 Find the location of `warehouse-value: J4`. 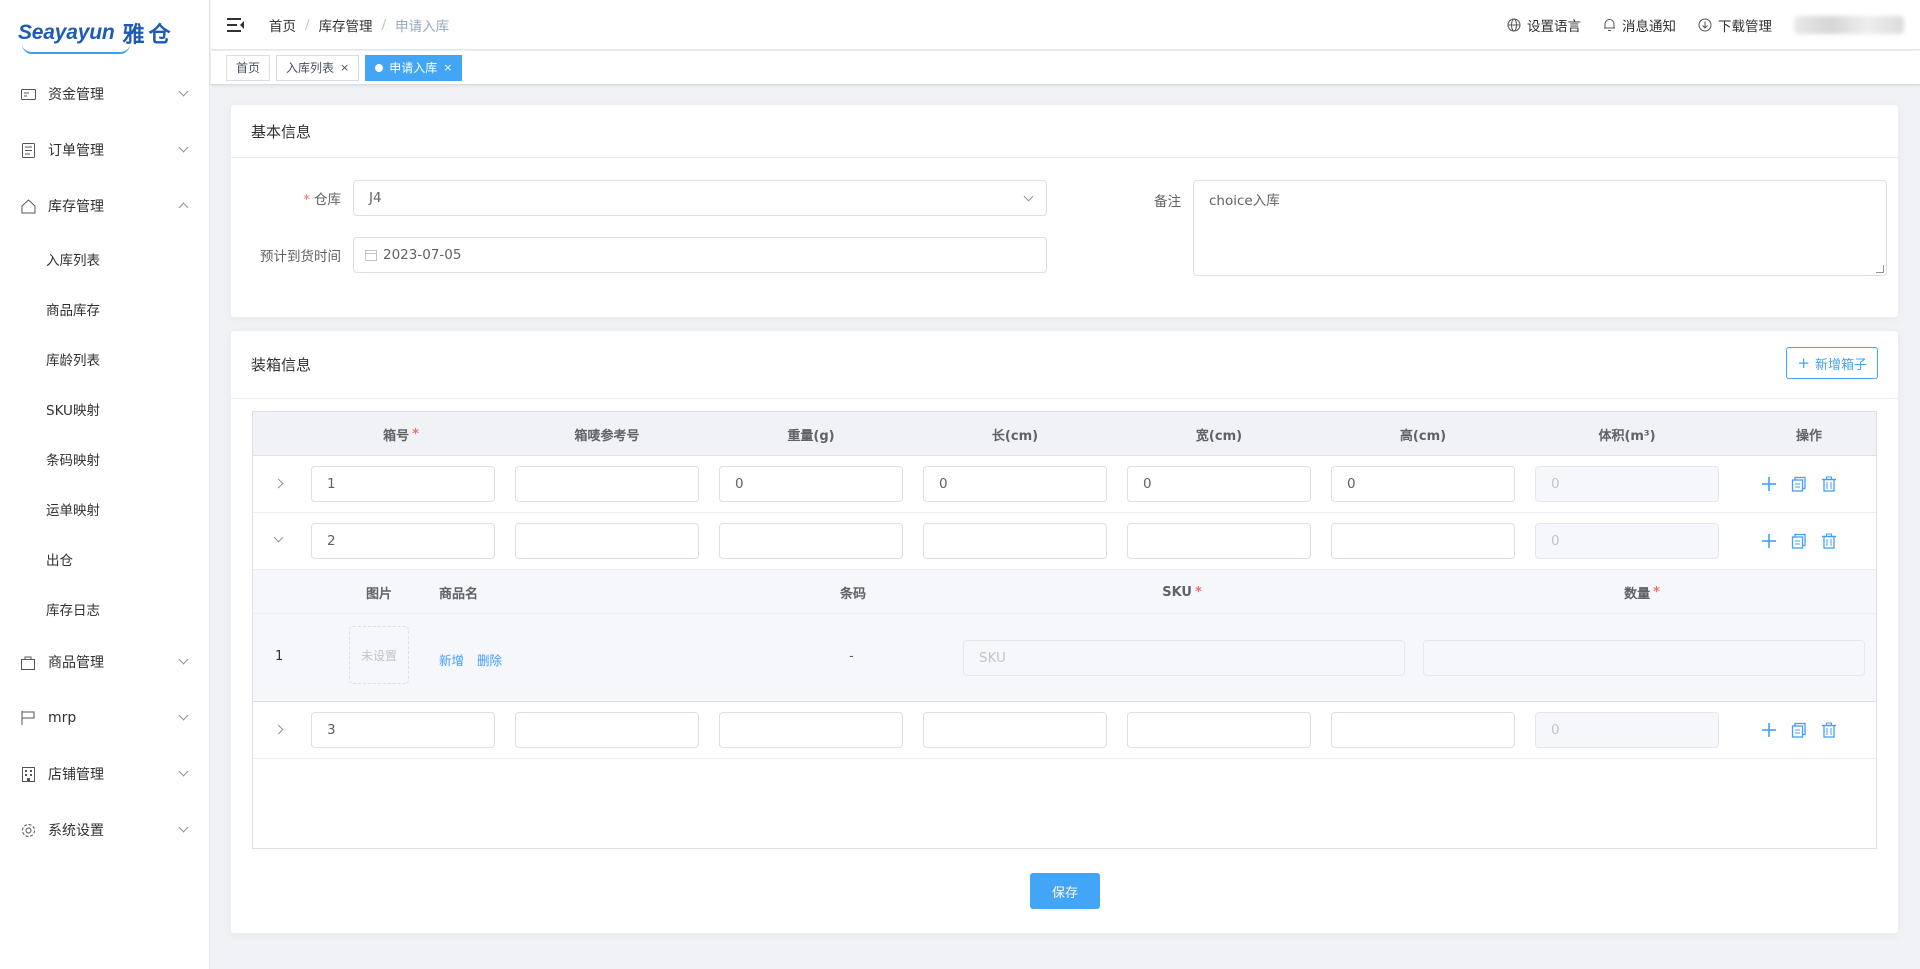

warehouse-value: J4 is located at coordinates (375, 198).